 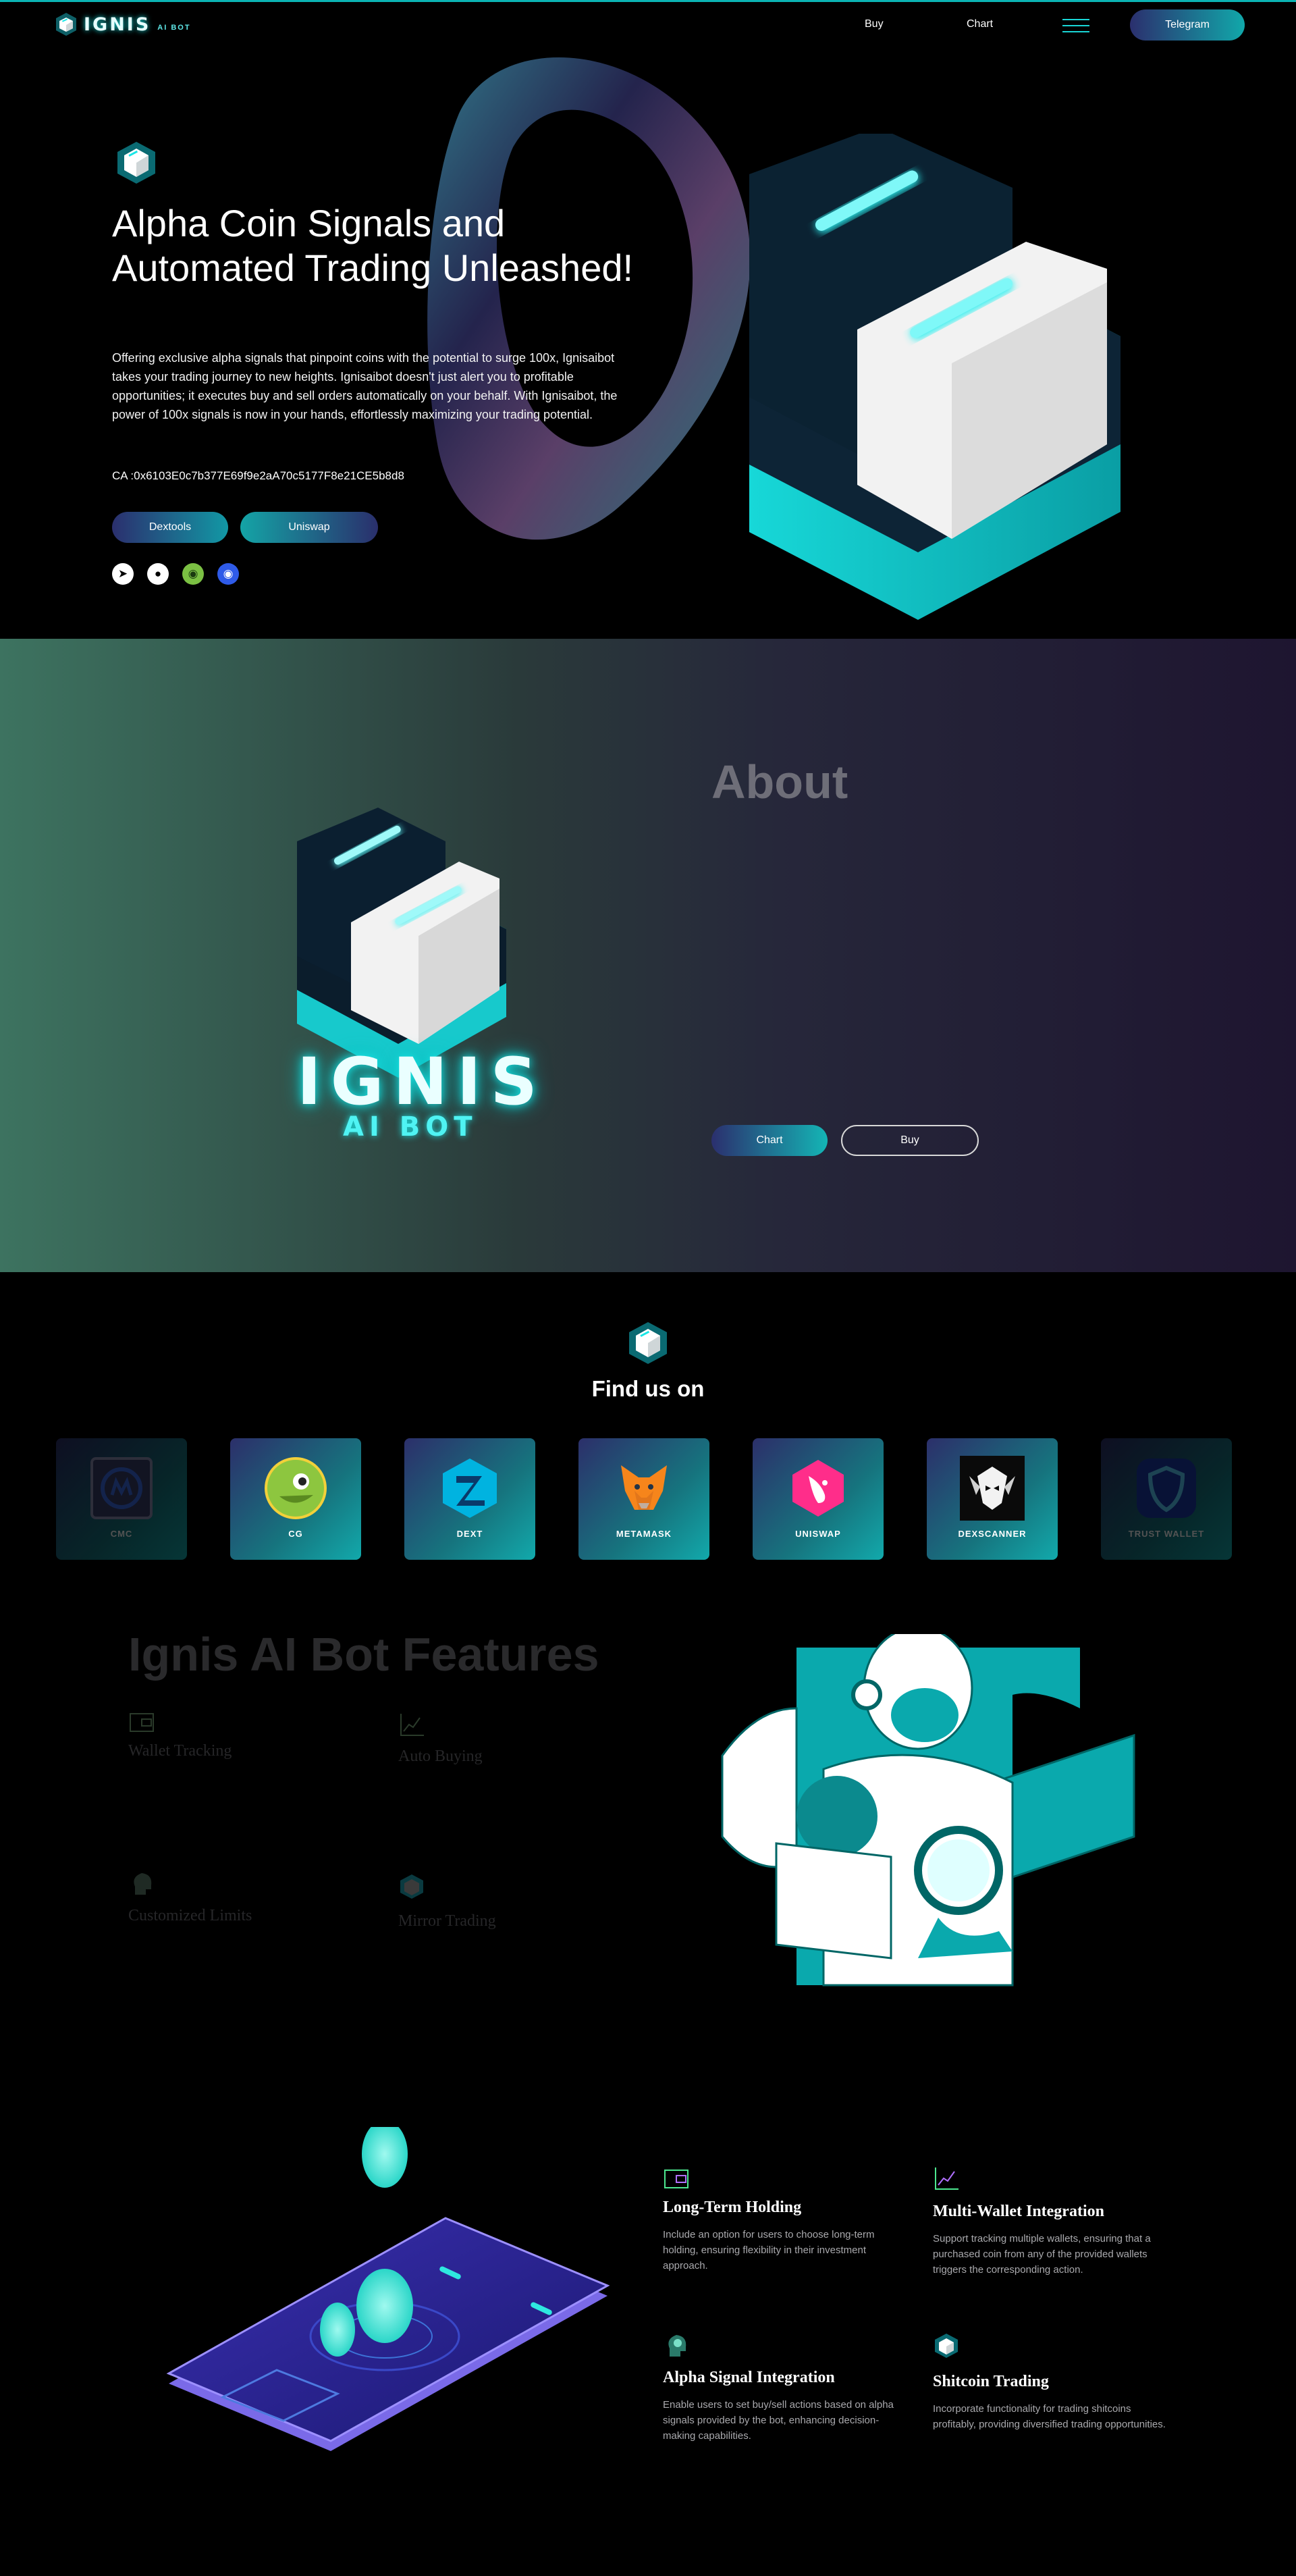 I want to click on dextools-button: Dextools, so click(x=170, y=527).